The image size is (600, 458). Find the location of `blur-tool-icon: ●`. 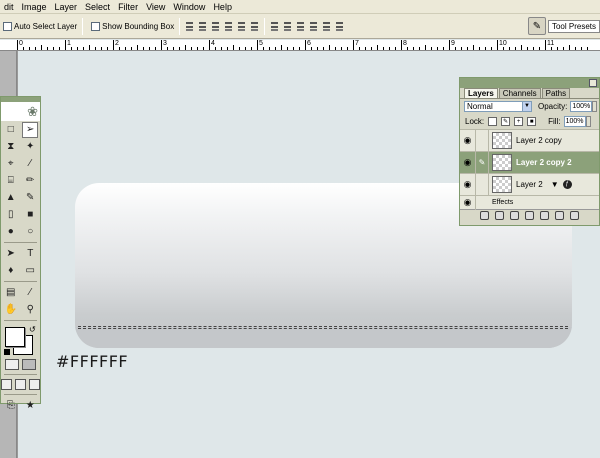

blur-tool-icon: ● is located at coordinates (11, 232).